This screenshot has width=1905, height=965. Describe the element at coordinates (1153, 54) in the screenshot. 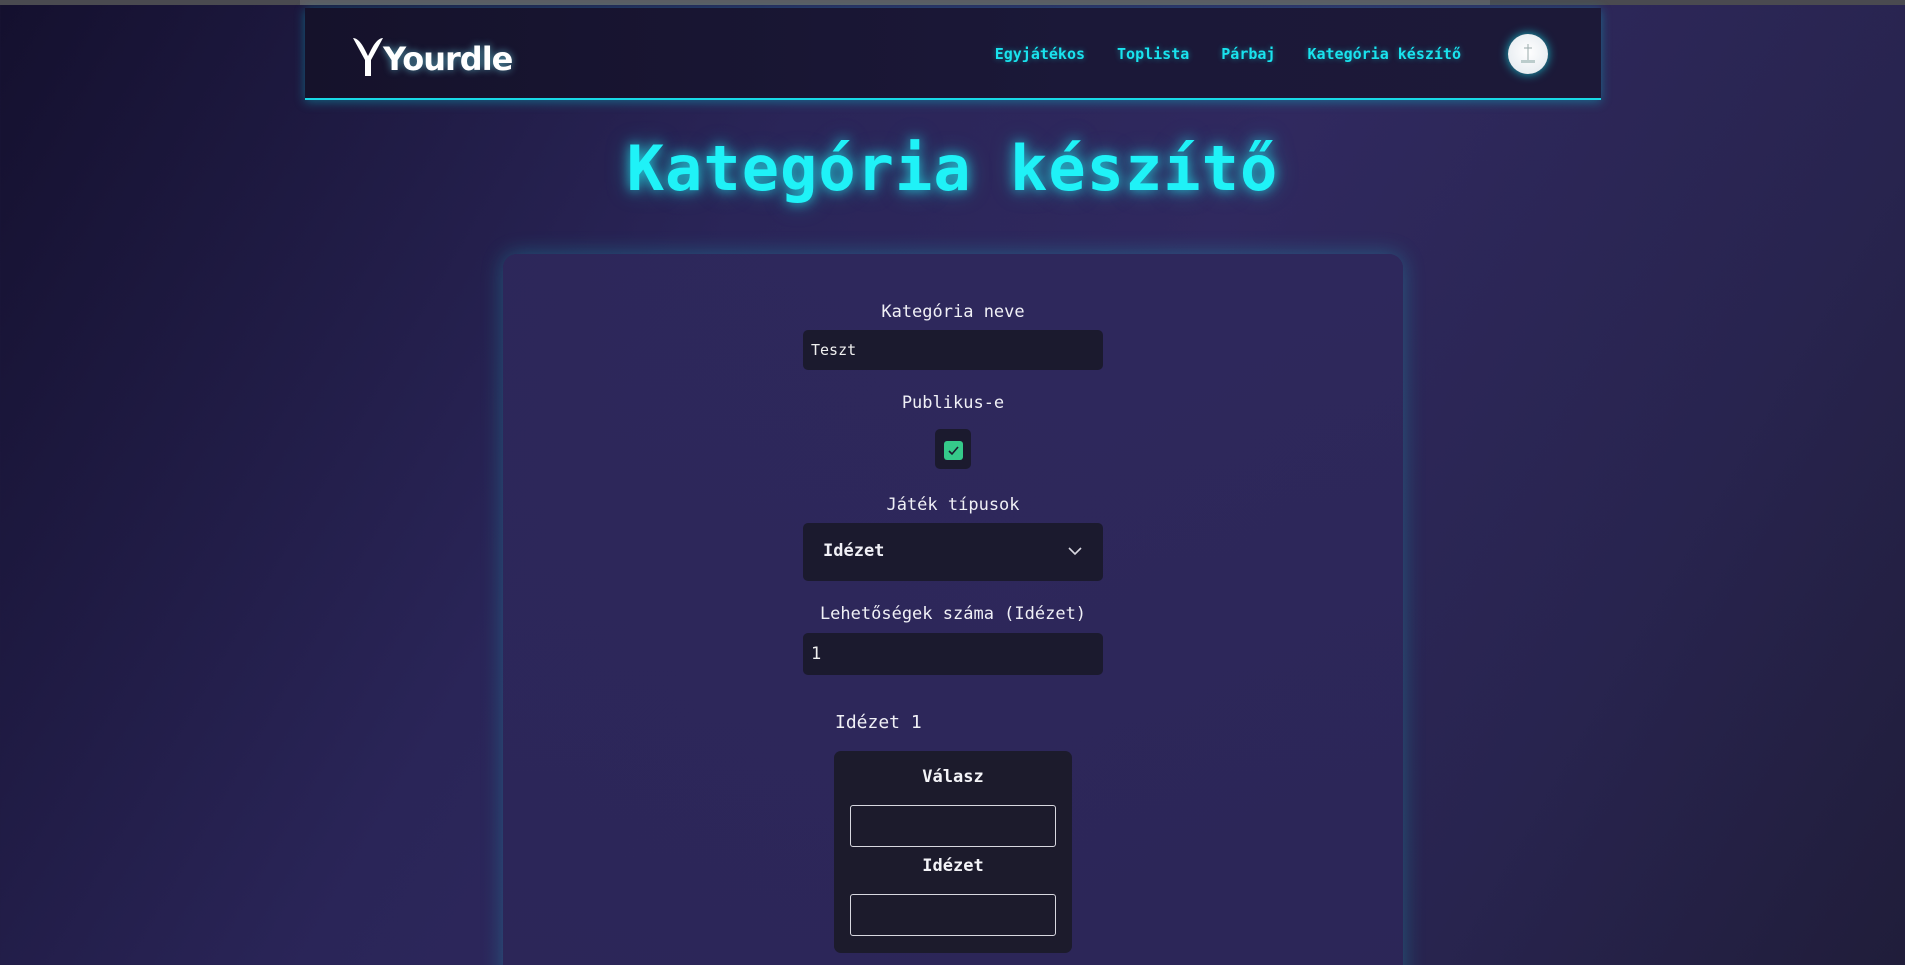

I see `nav-link-toplista: Toplista` at that location.